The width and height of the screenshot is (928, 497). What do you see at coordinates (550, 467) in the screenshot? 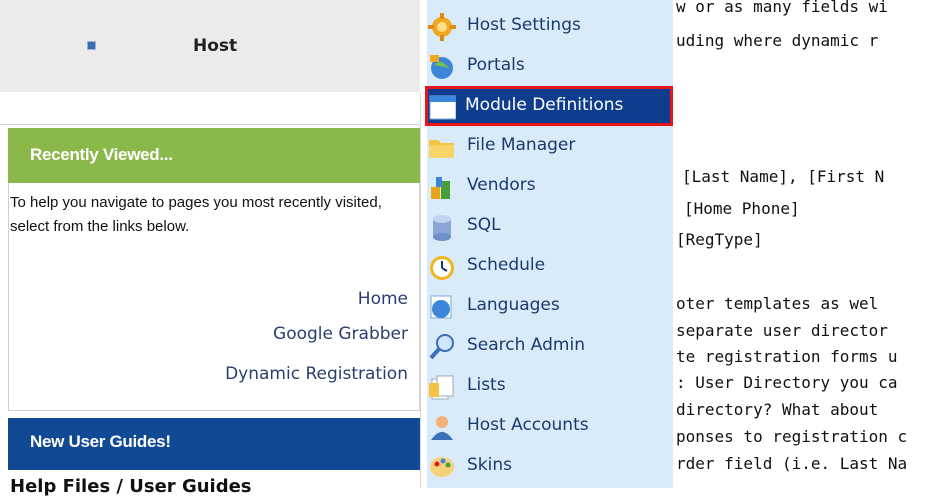
I see `menu-item-skins: Skins` at bounding box center [550, 467].